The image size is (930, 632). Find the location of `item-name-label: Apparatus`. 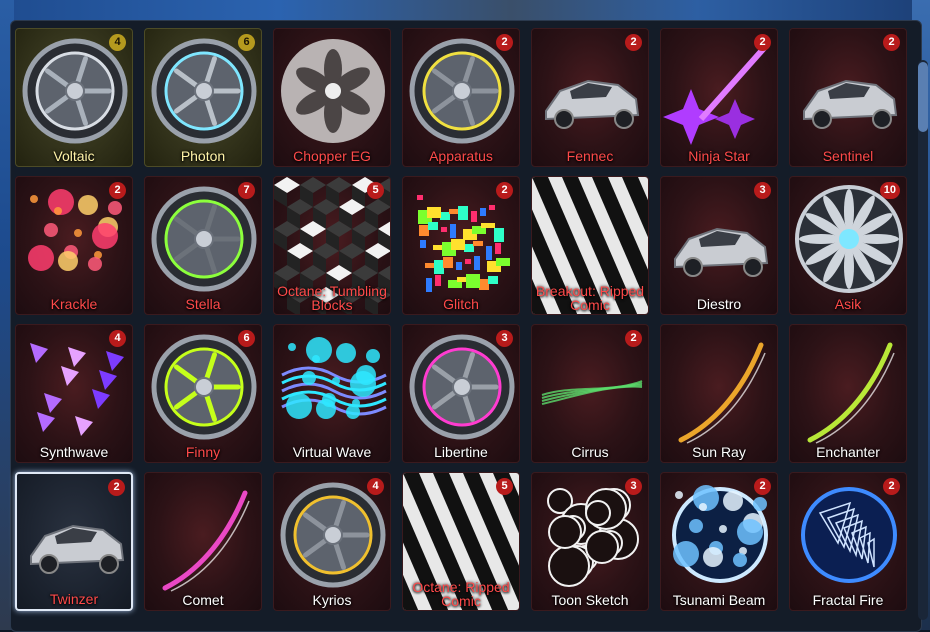

item-name-label: Apparatus is located at coordinates (461, 156).